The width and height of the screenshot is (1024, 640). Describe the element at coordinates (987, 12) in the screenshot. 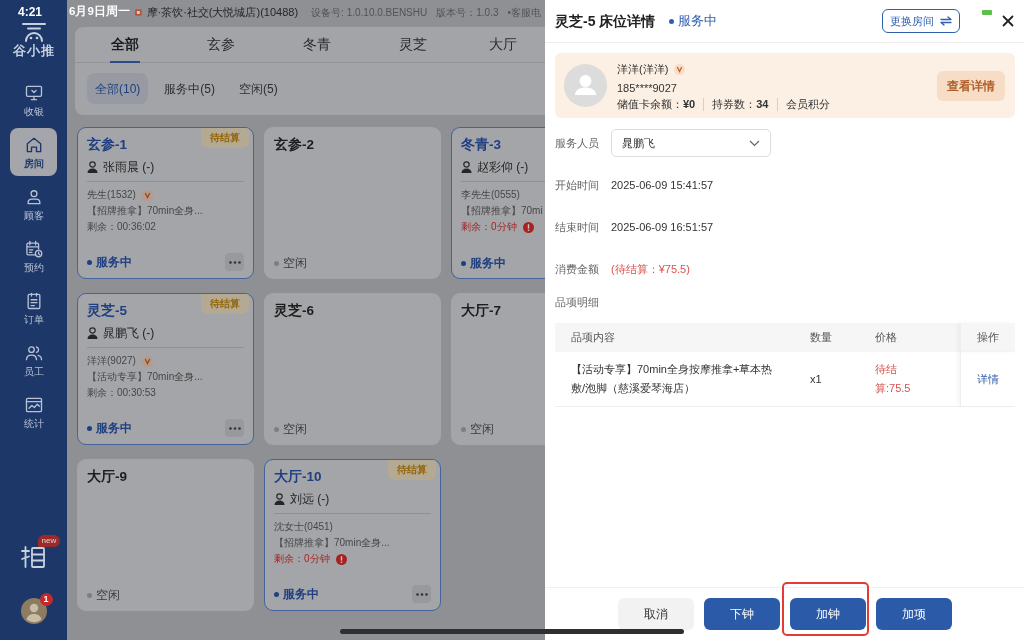

I see `battery-icon` at that location.